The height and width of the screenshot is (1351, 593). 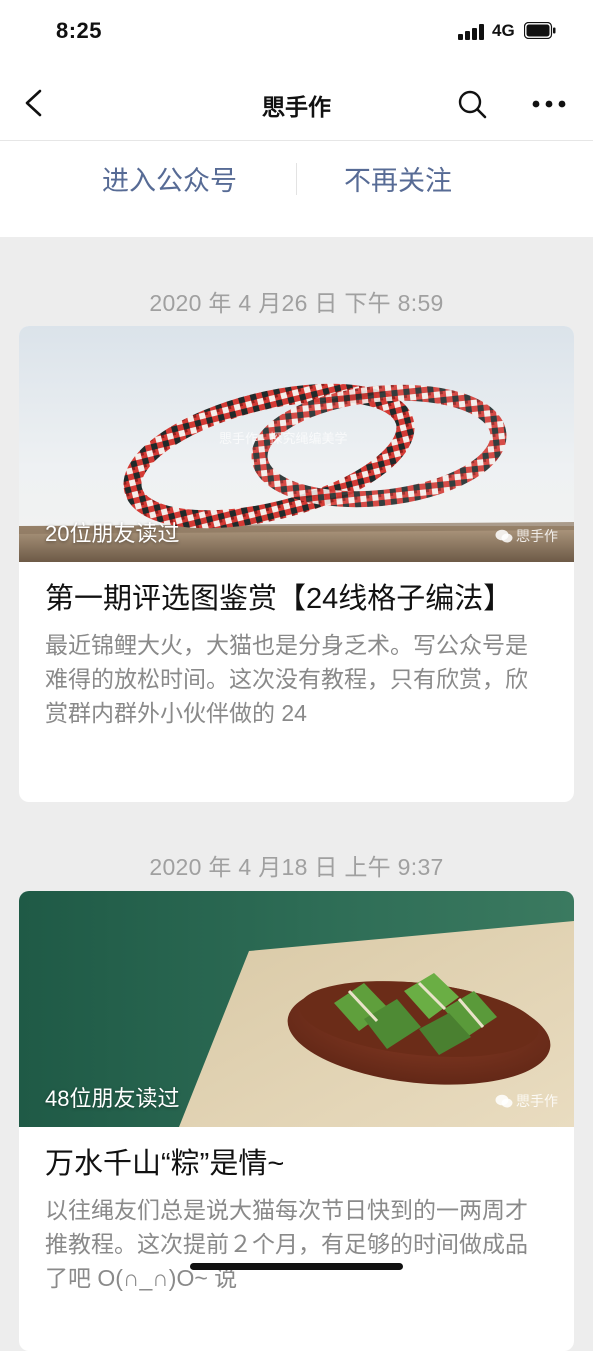 I want to click on search-icon, so click(x=472, y=104).